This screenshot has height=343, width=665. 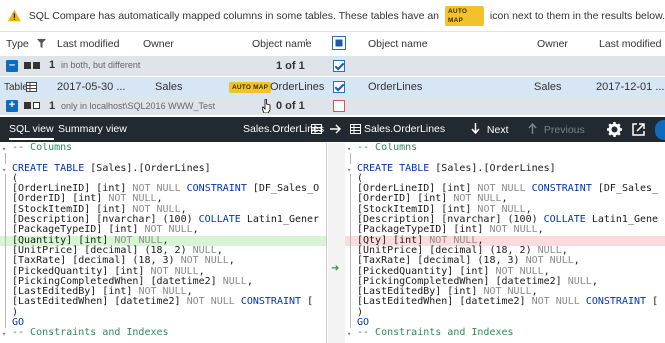 I want to click on arrow-right-icon, so click(x=336, y=129).